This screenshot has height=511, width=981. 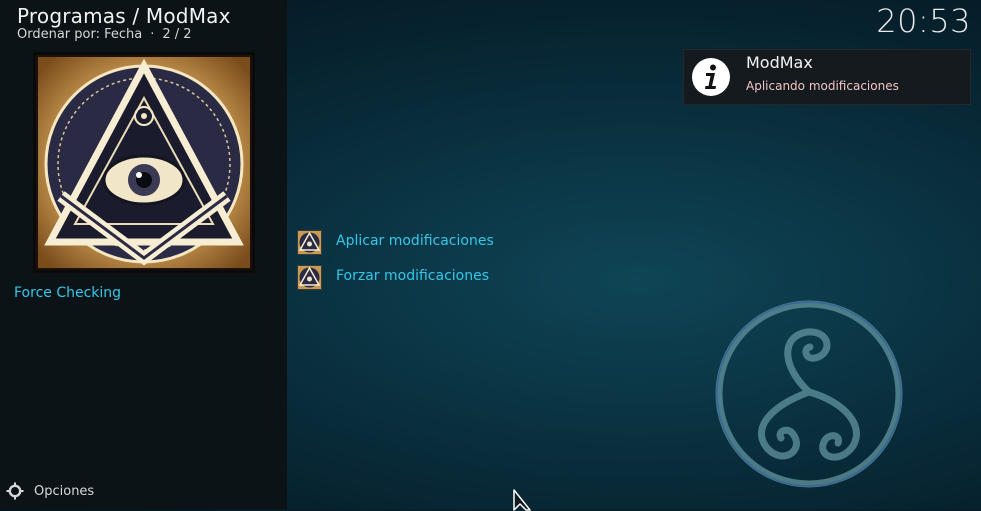 I want to click on triskelion-watermark-icon, so click(x=809, y=394).